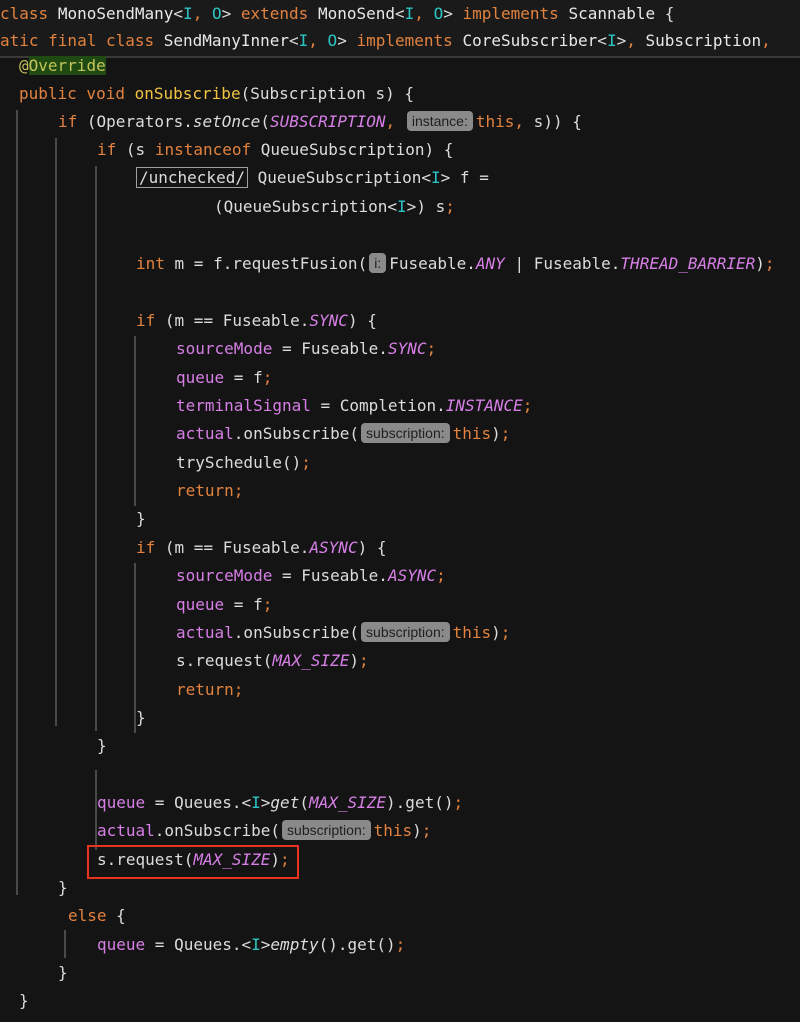 The width and height of the screenshot is (800, 1022). I want to click on constant: ANY, so click(490, 263).